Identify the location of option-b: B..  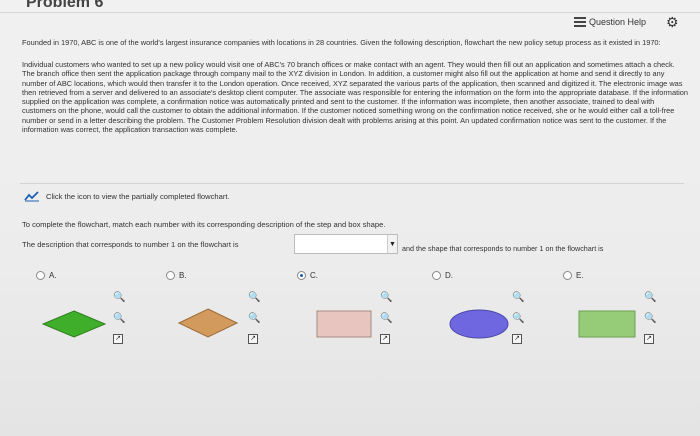
(176, 275).